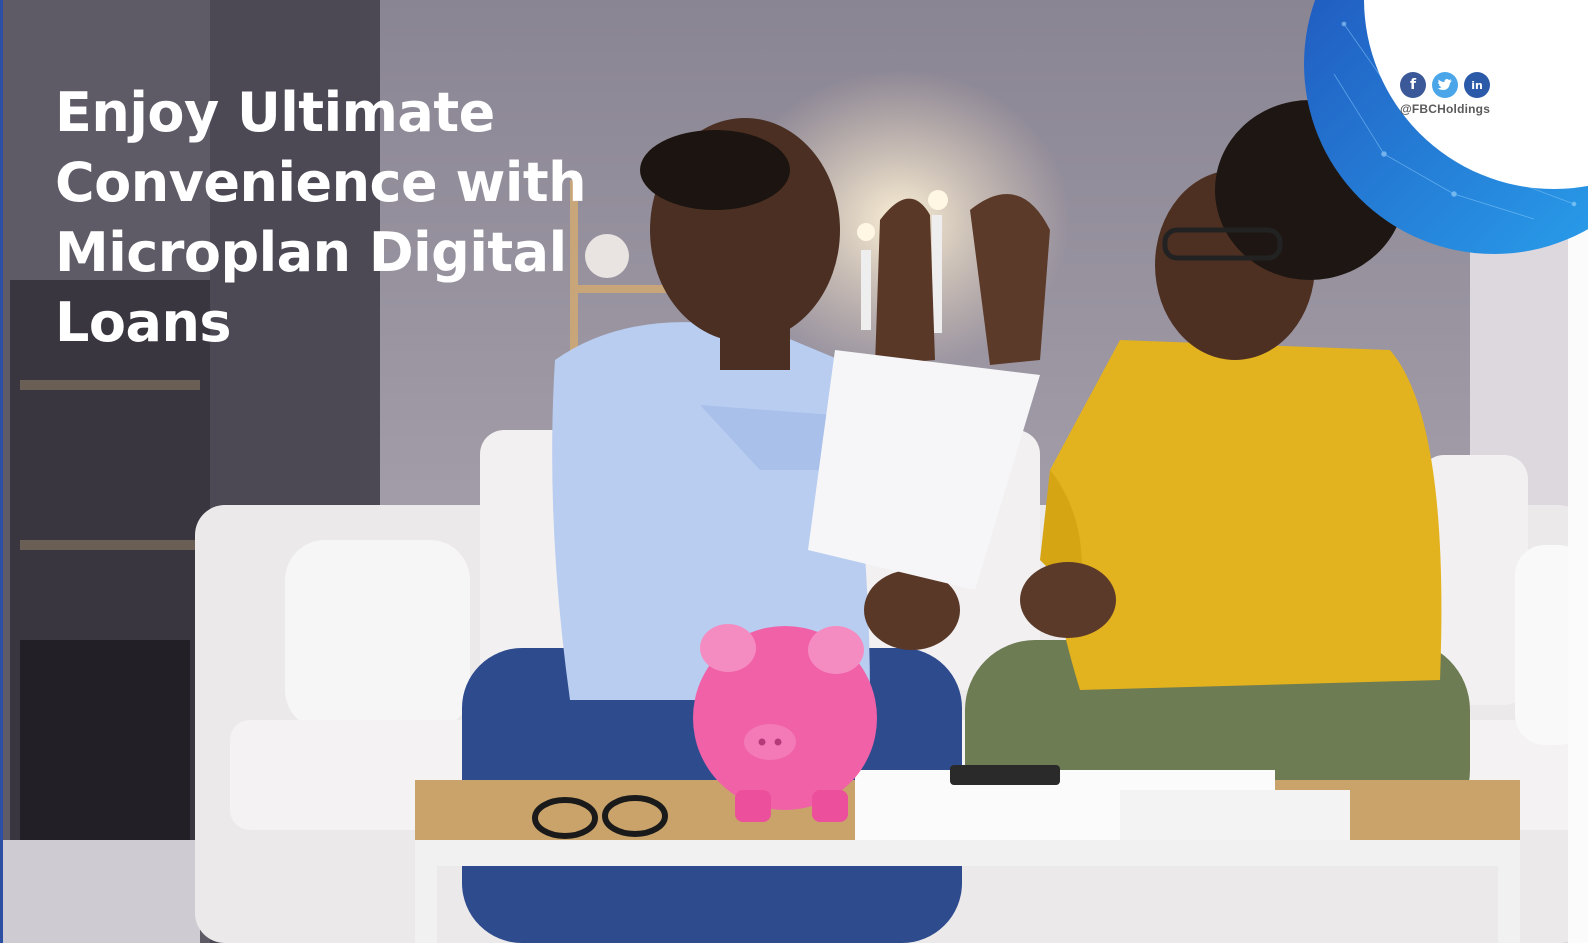 The width and height of the screenshot is (1588, 943). Describe the element at coordinates (321, 182) in the screenshot. I see `headline-line: Convenience with` at that location.